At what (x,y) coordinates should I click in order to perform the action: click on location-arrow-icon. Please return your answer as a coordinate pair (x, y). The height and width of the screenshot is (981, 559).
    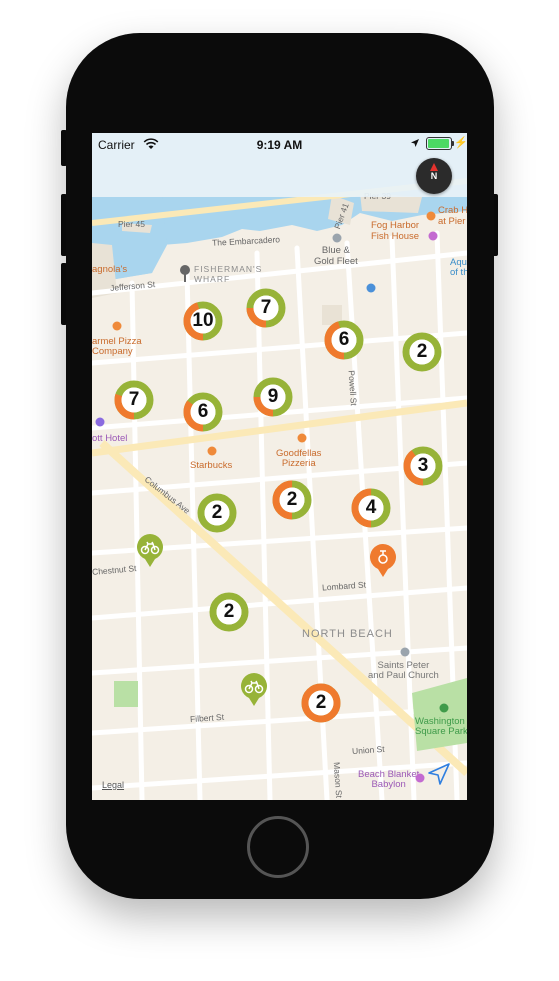
    Looking at the image, I should click on (439, 774).